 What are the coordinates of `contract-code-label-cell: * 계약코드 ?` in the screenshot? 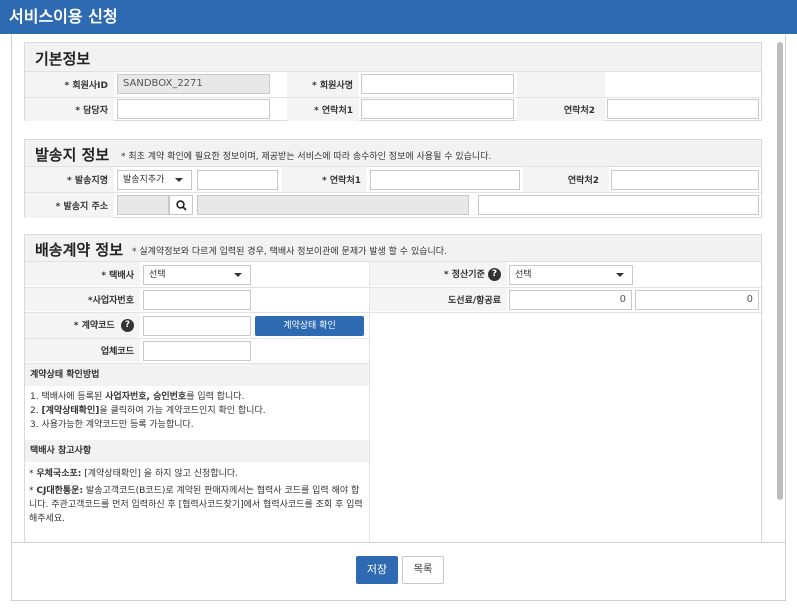 It's located at (82, 325).